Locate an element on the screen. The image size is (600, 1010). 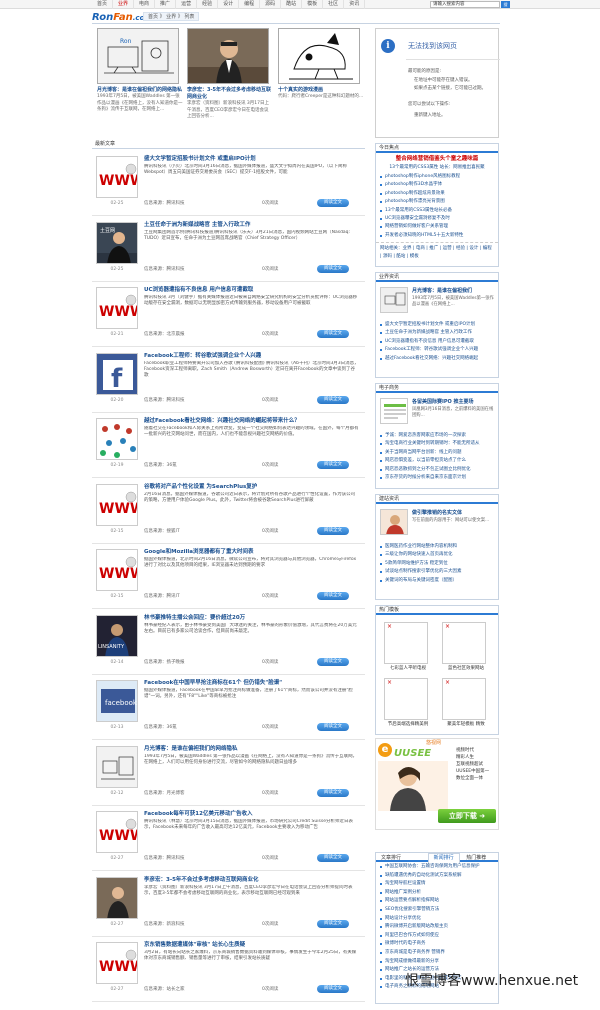
list-item: 京东存货的时候分析来自来京东面京计划 is located at coordinates (437, 478).